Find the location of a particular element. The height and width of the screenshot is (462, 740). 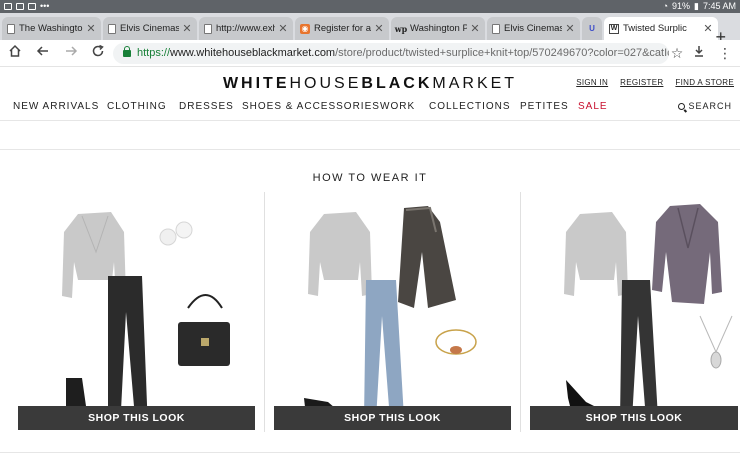

register-link: REGISTER is located at coordinates (641, 82).